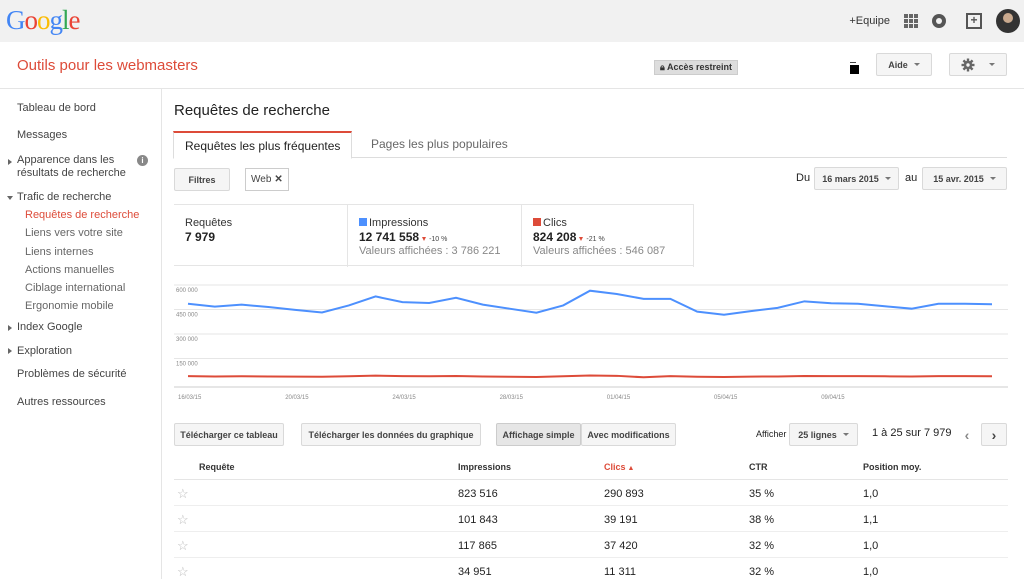 Image resolution: width=1024 pixels, height=584 pixels. Describe the element at coordinates (621, 546) in the screenshot. I see `cell-clicks: 37 420` at that location.